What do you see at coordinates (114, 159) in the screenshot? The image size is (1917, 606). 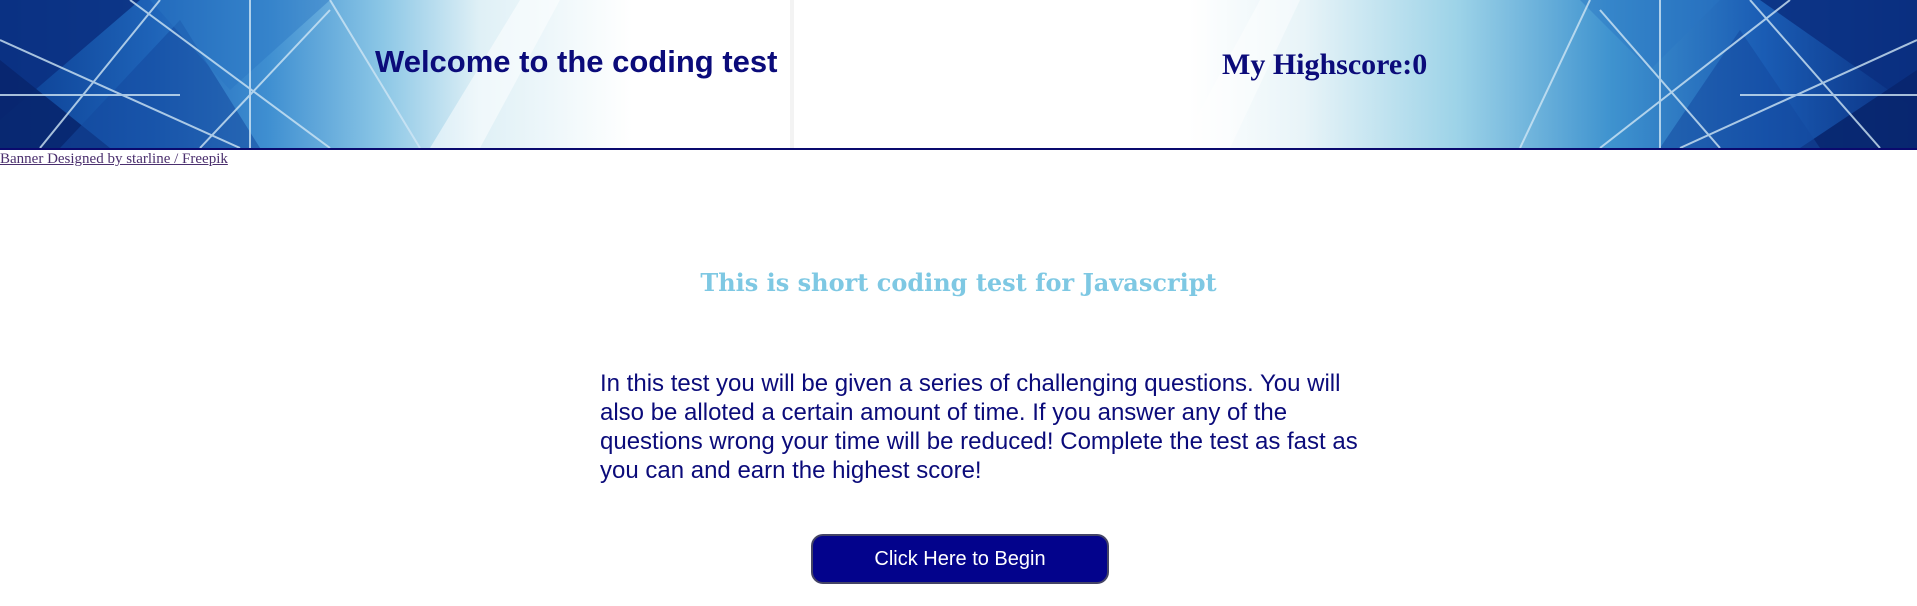 I see `banner-credit-link: Banner Designed by starline / Freepik` at bounding box center [114, 159].